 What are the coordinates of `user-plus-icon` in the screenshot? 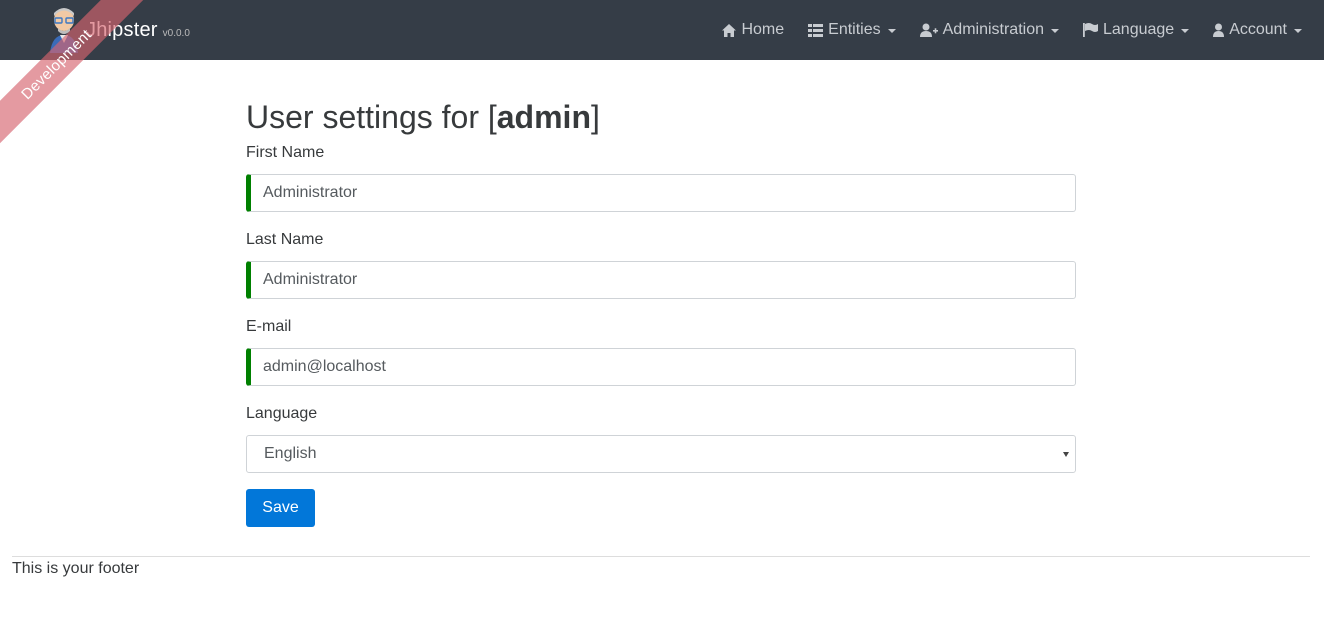 It's located at (928, 30).